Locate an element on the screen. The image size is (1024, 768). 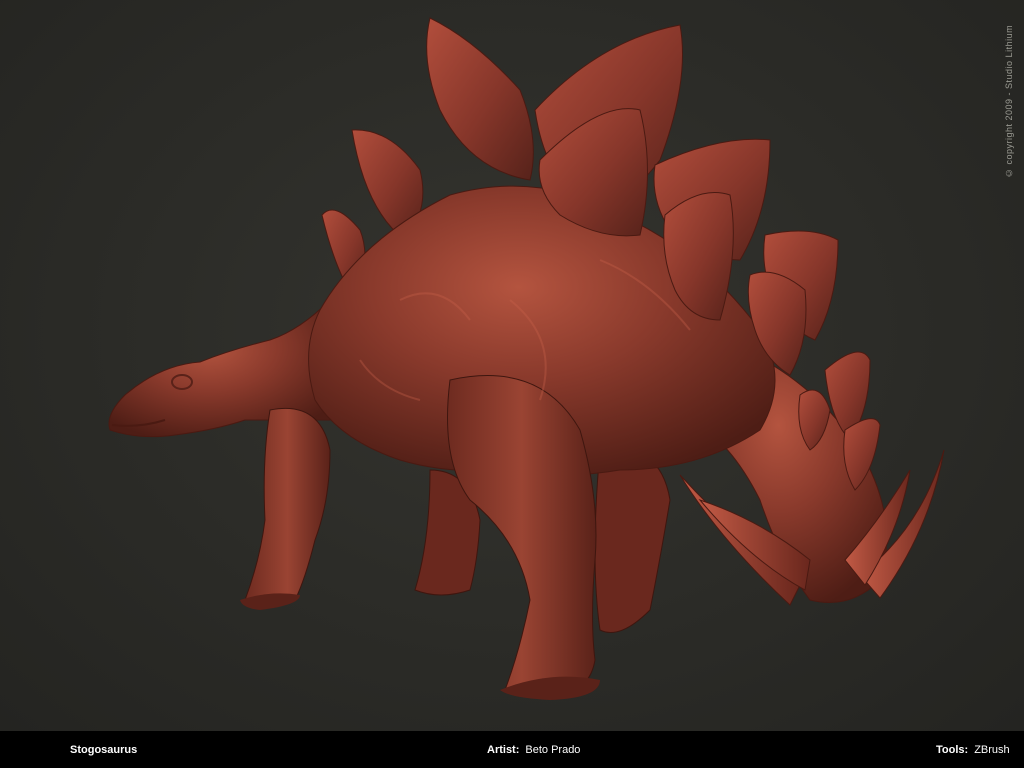
tools-credit: Tools: ZBrush is located at coordinates (973, 750).